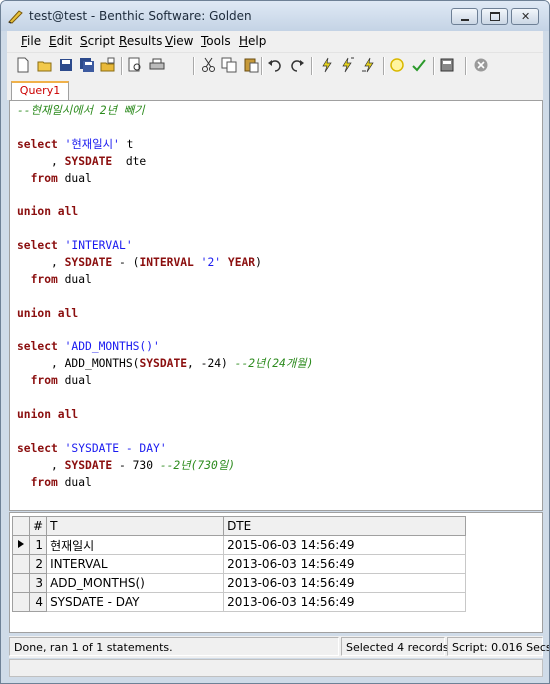  Describe the element at coordinates (21, 602) in the screenshot. I see `row-indicator` at that location.